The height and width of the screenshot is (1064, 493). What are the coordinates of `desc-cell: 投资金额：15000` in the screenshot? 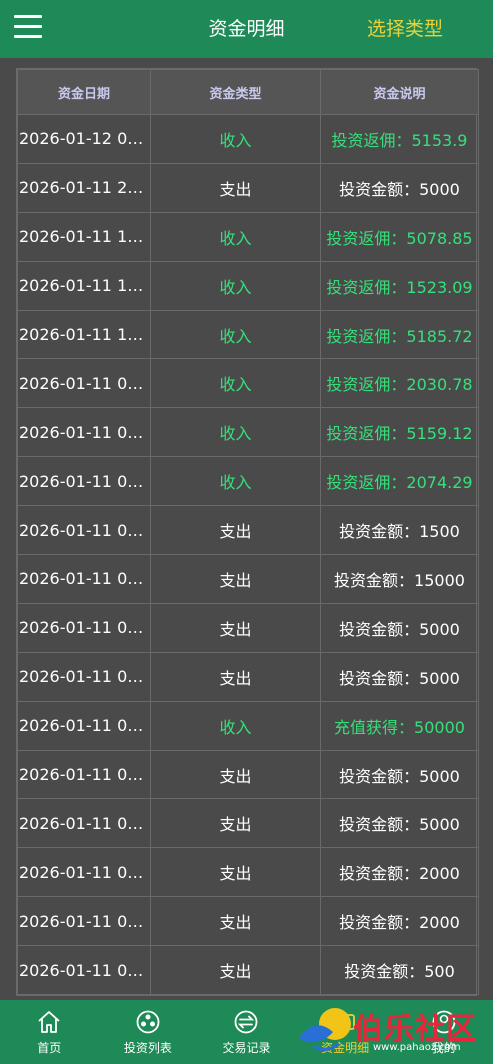 It's located at (399, 579).